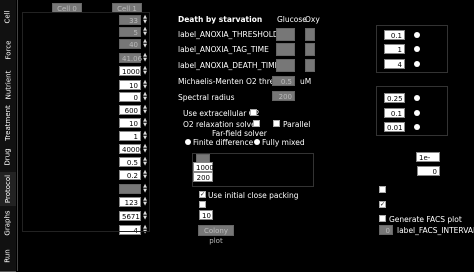  What do you see at coordinates (394, 113) in the screenshot?
I see `right-mid-input-2: 0.1` at bounding box center [394, 113].